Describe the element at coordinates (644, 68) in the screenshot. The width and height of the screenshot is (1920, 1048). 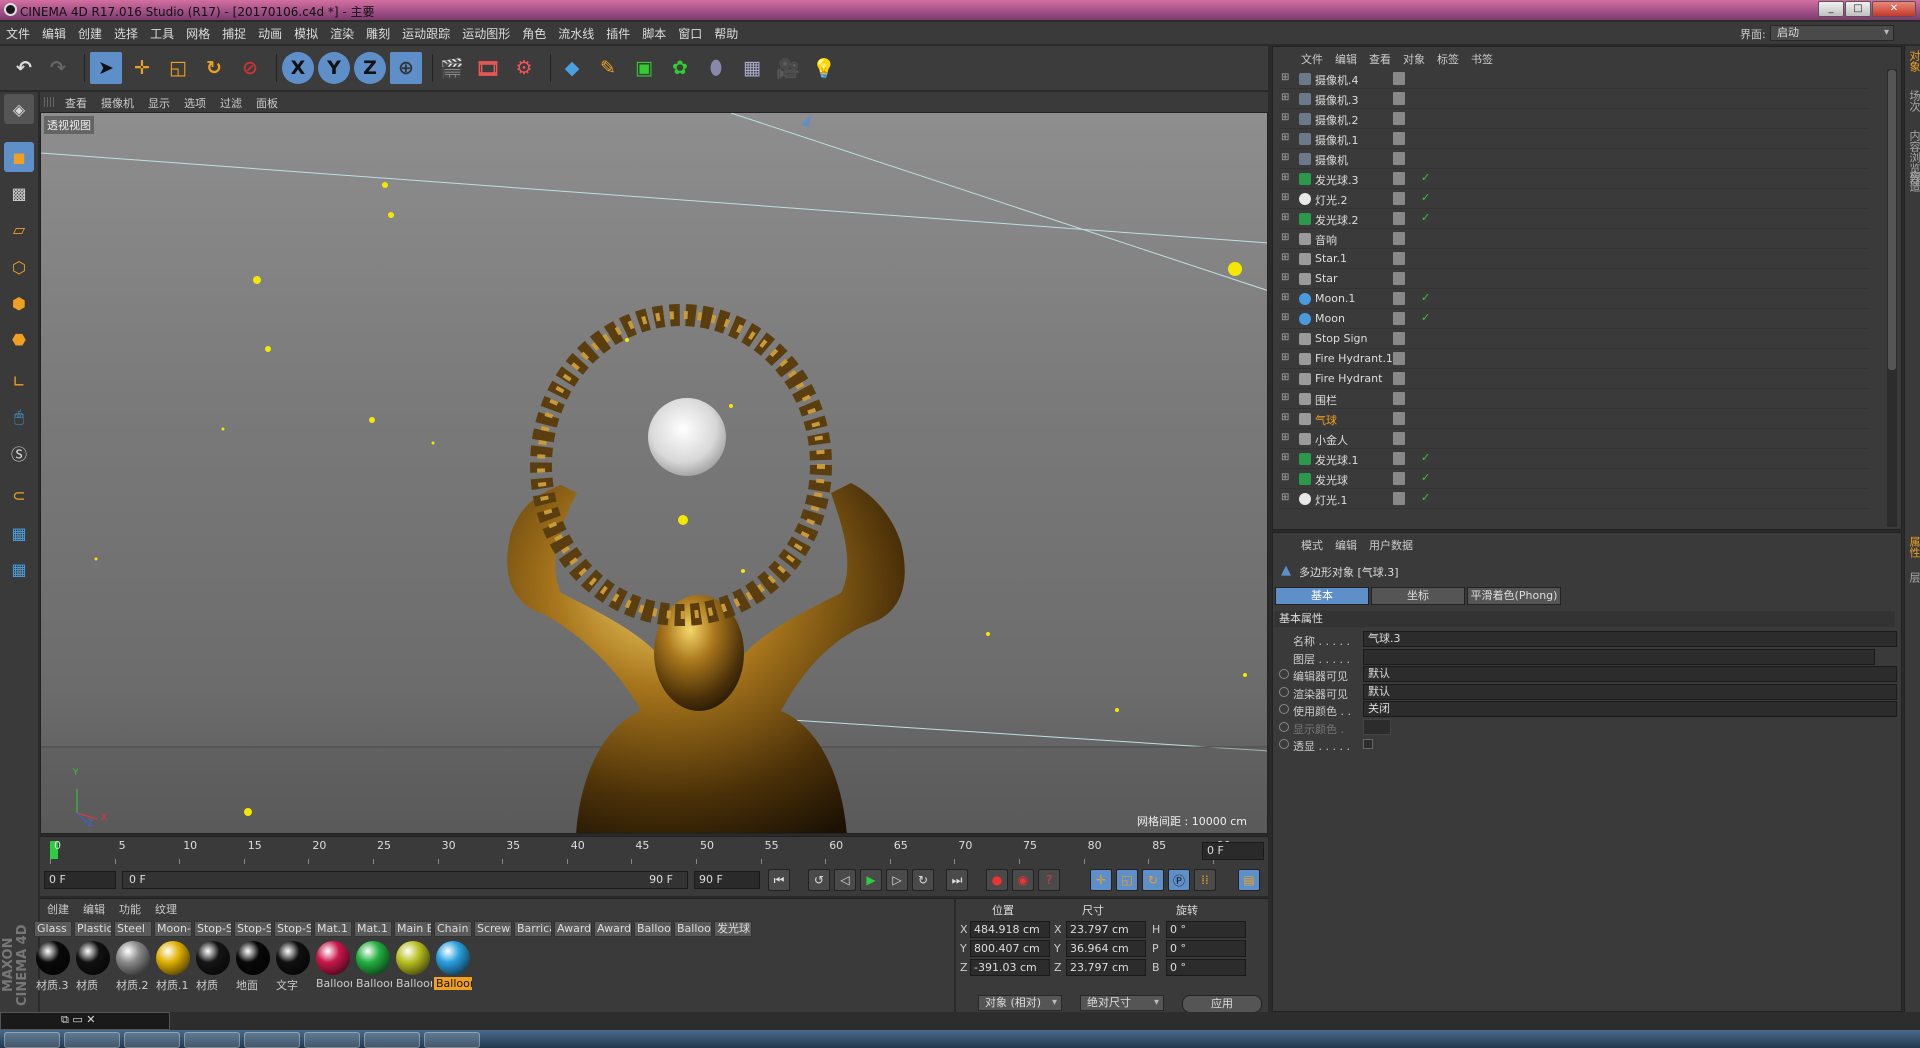
I see `subdivision-icon: ▣` at that location.